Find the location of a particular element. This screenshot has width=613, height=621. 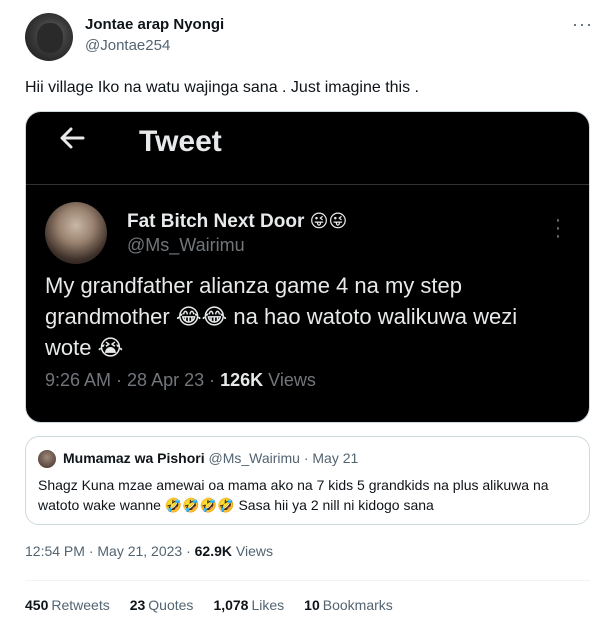

more-vertical-icon: · · · is located at coordinates (558, 228).